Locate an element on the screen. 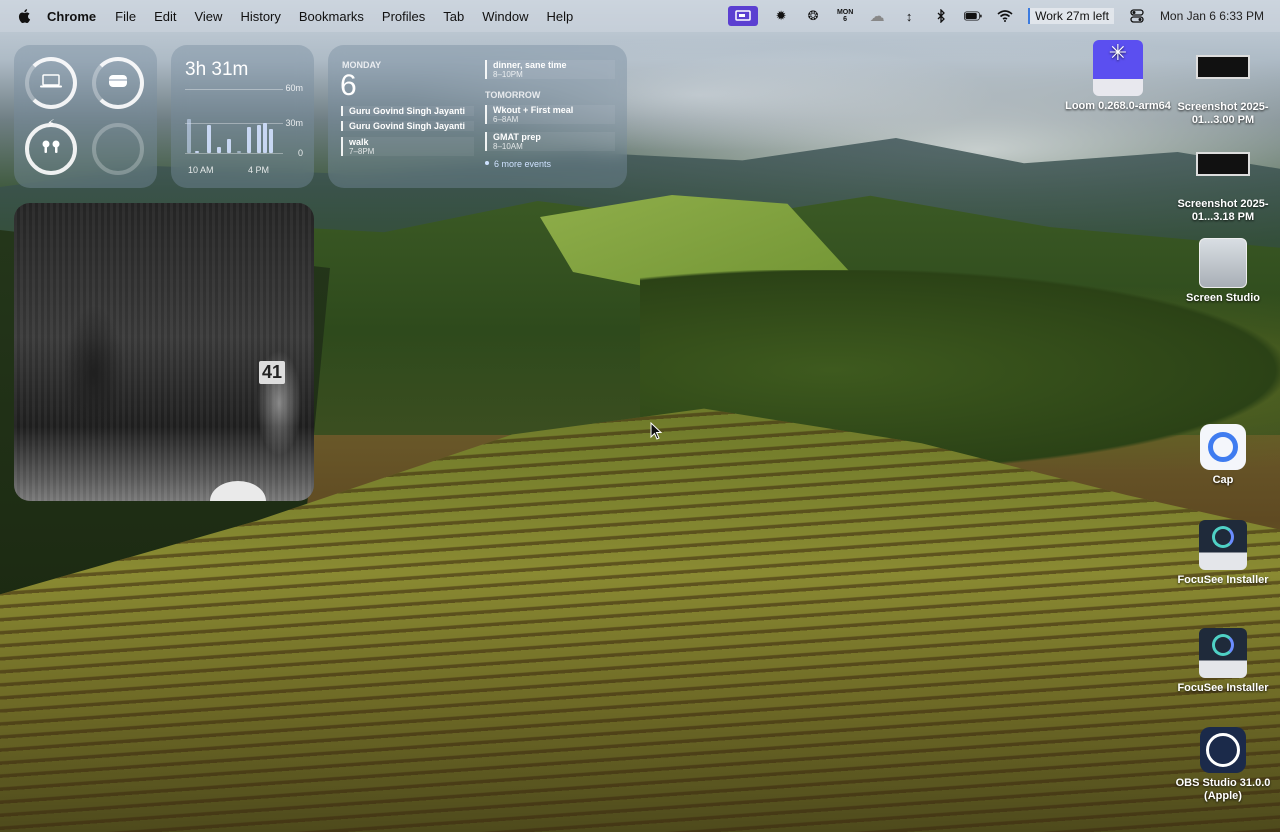 This screenshot has height=832, width=1280. calendar-event: Wkout + First meal 6–8AM is located at coordinates (550, 114).